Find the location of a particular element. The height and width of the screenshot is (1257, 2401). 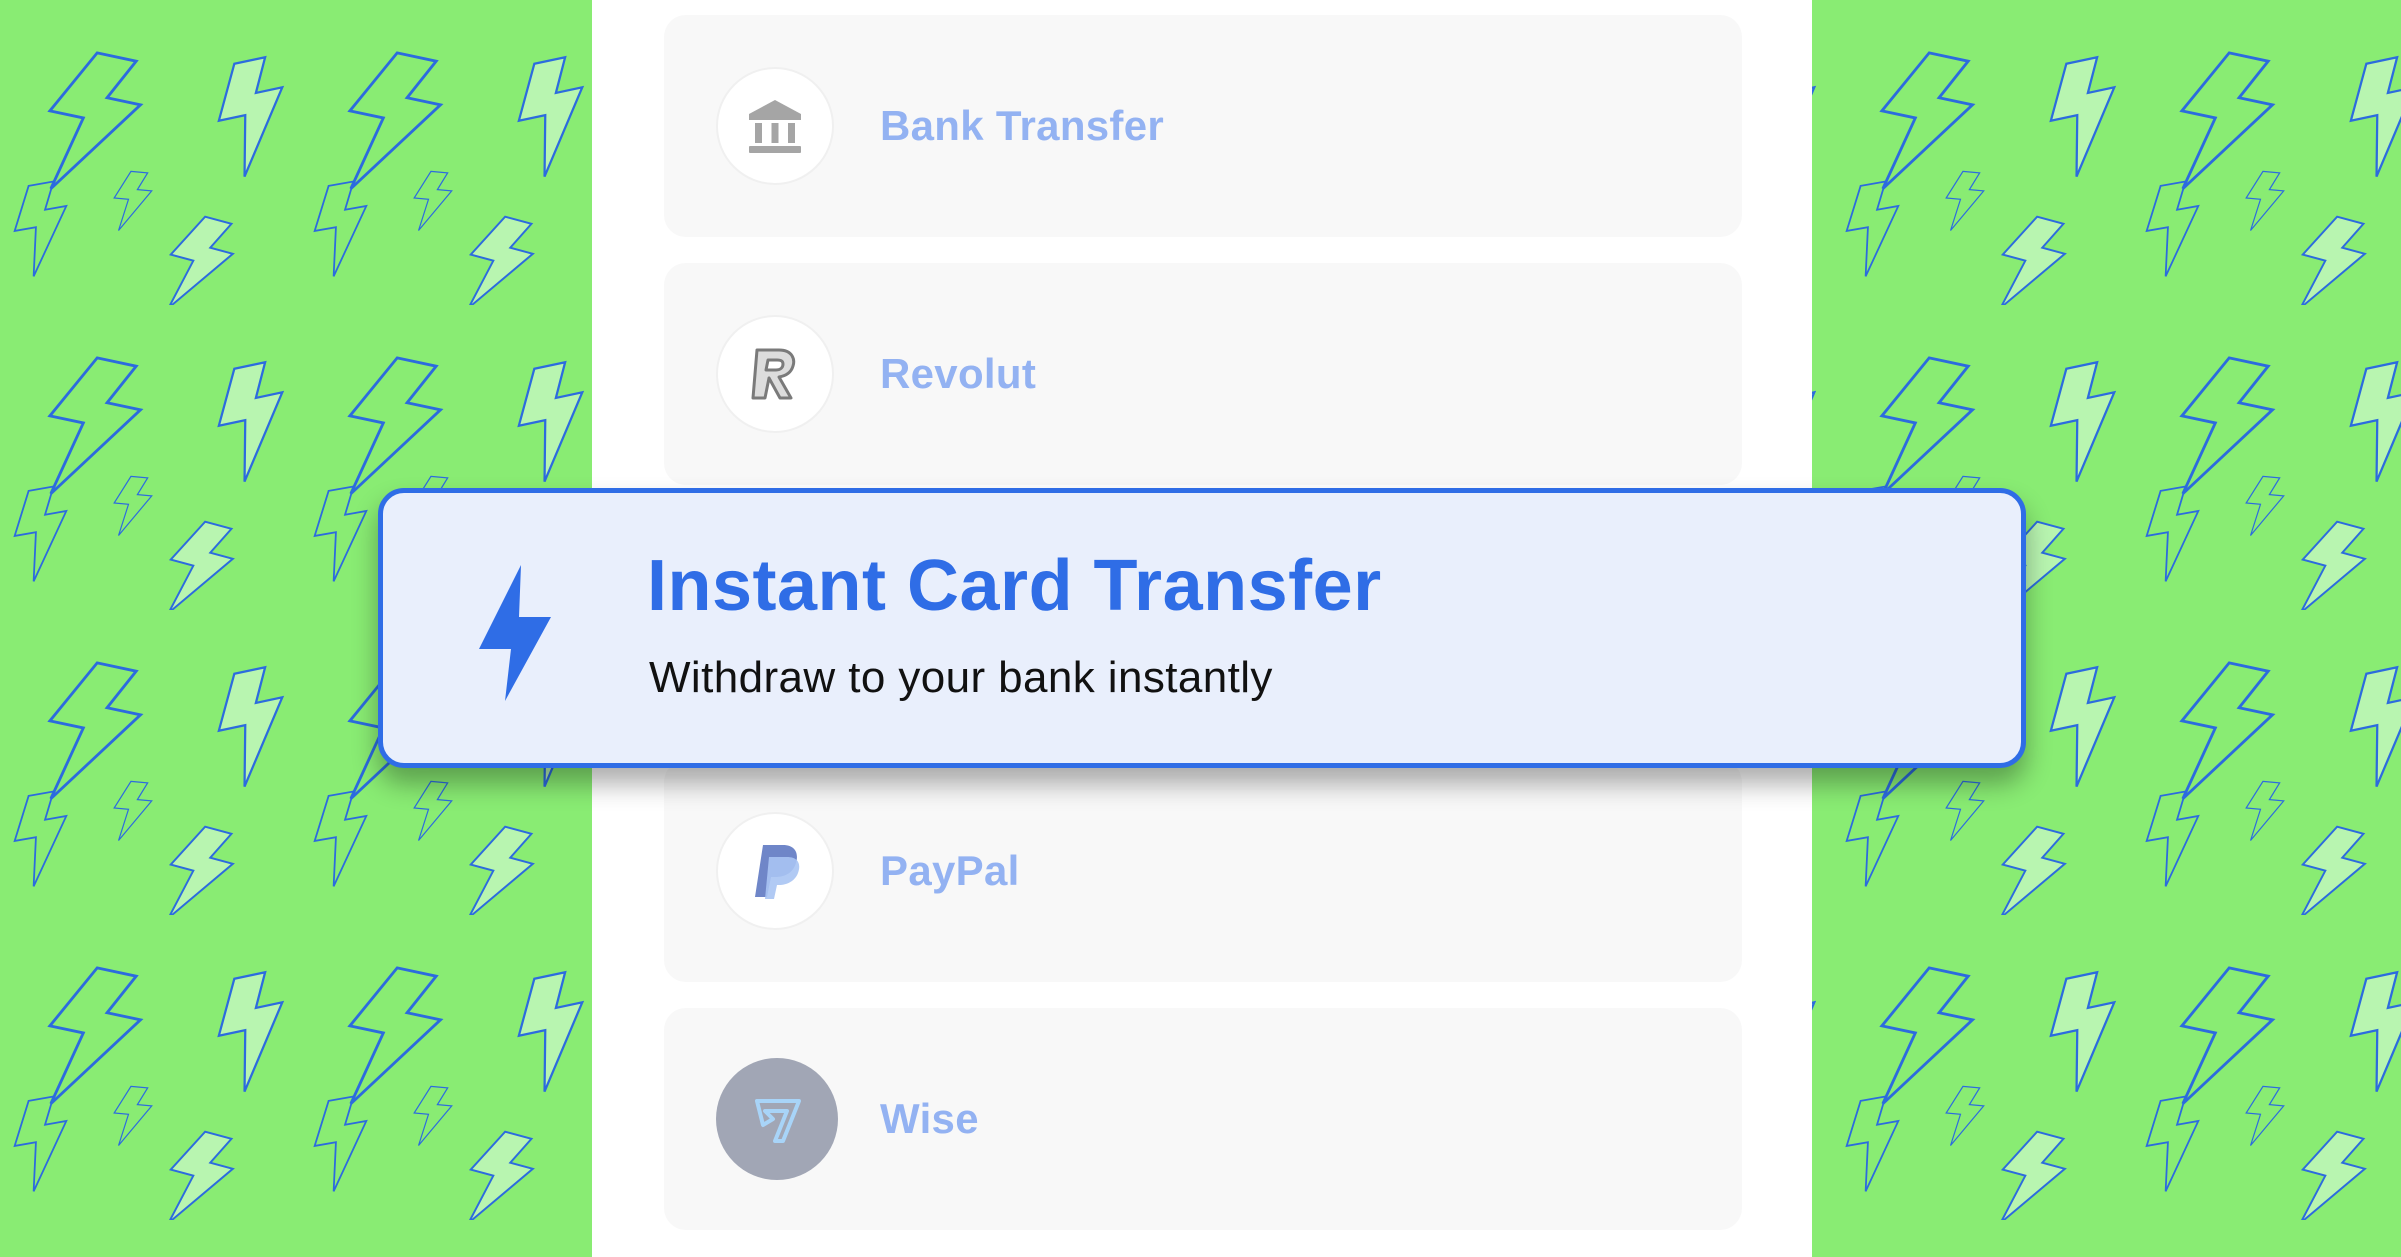

paypal-logo-icon is located at coordinates (777, 872).